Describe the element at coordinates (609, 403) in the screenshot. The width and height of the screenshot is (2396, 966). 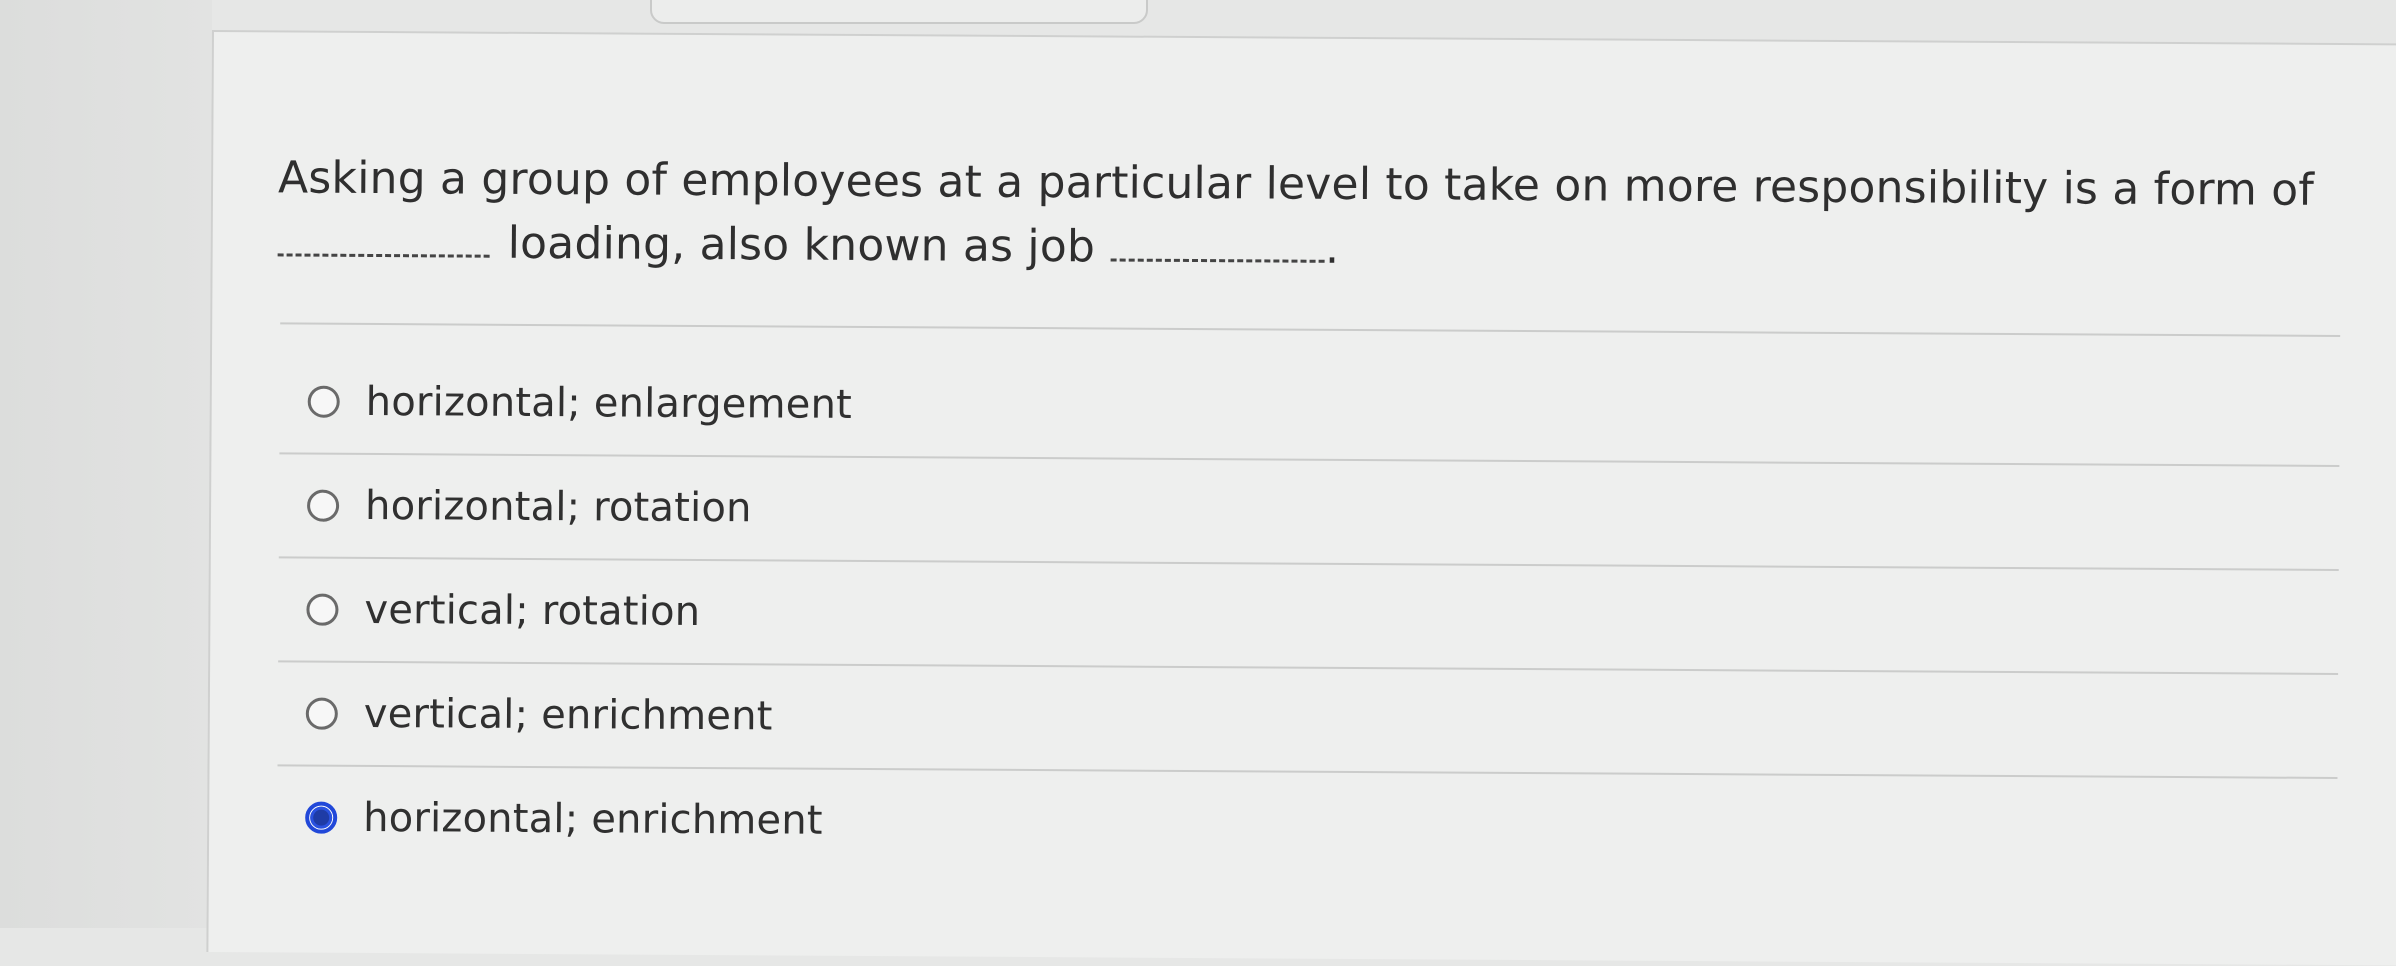
I see `option-label: horizontal; enlargement` at that location.